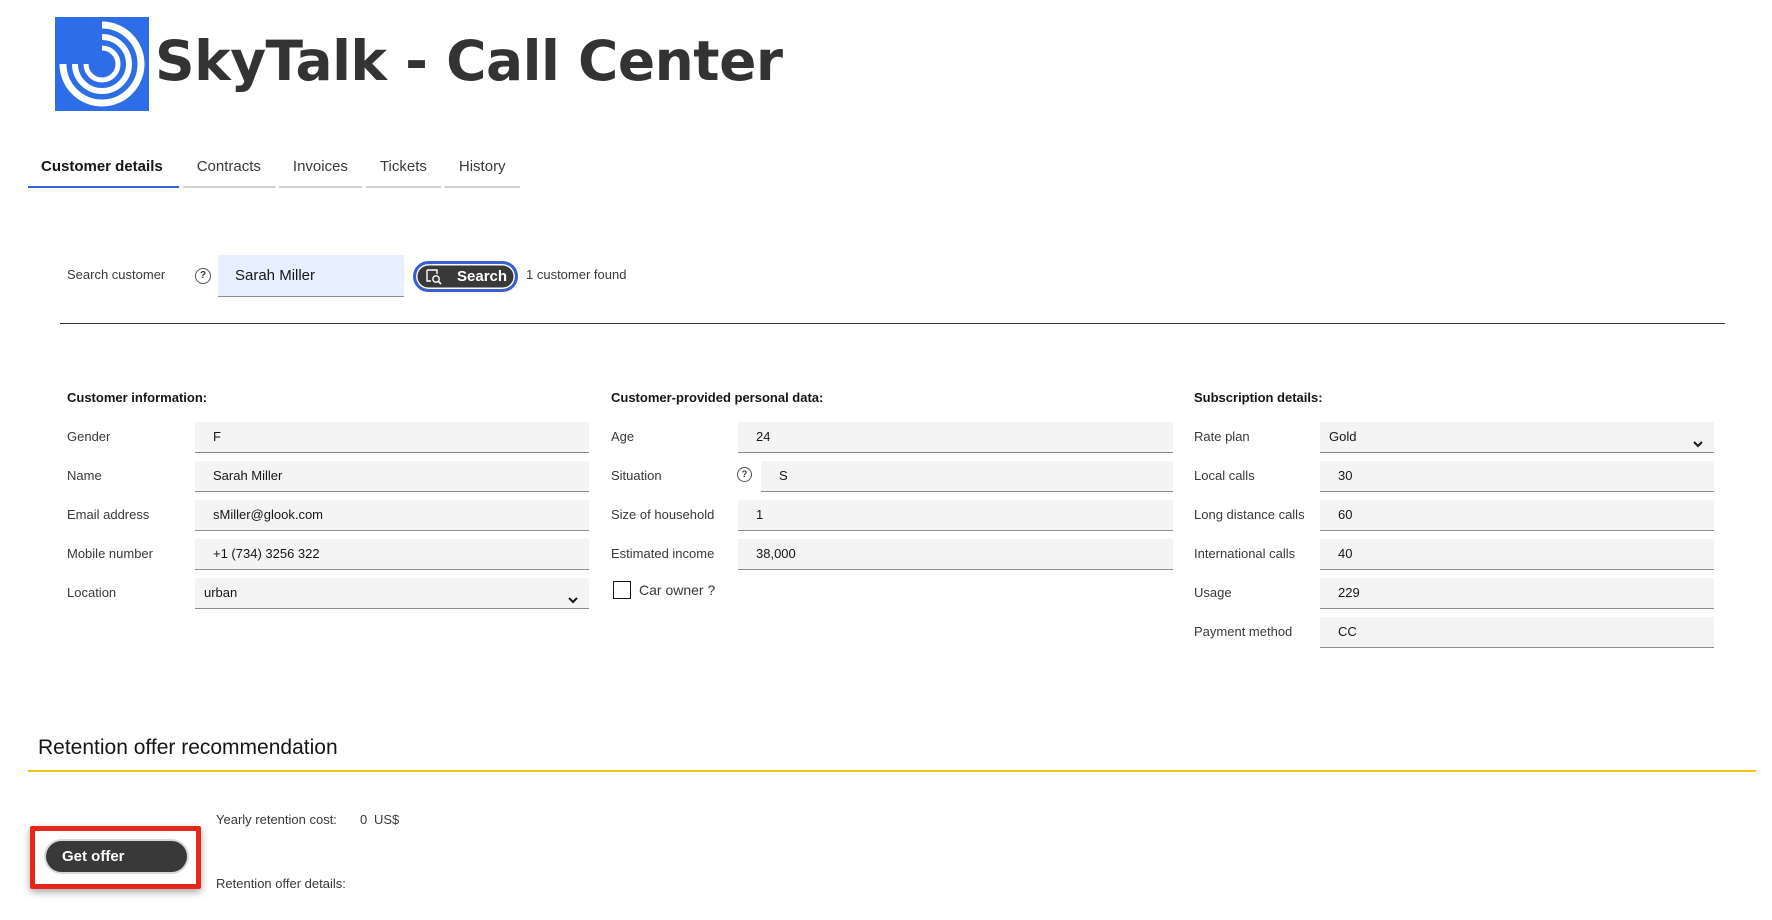 The height and width of the screenshot is (920, 1772). Describe the element at coordinates (1517, 554) in the screenshot. I see `international-calls-field: 40` at that location.